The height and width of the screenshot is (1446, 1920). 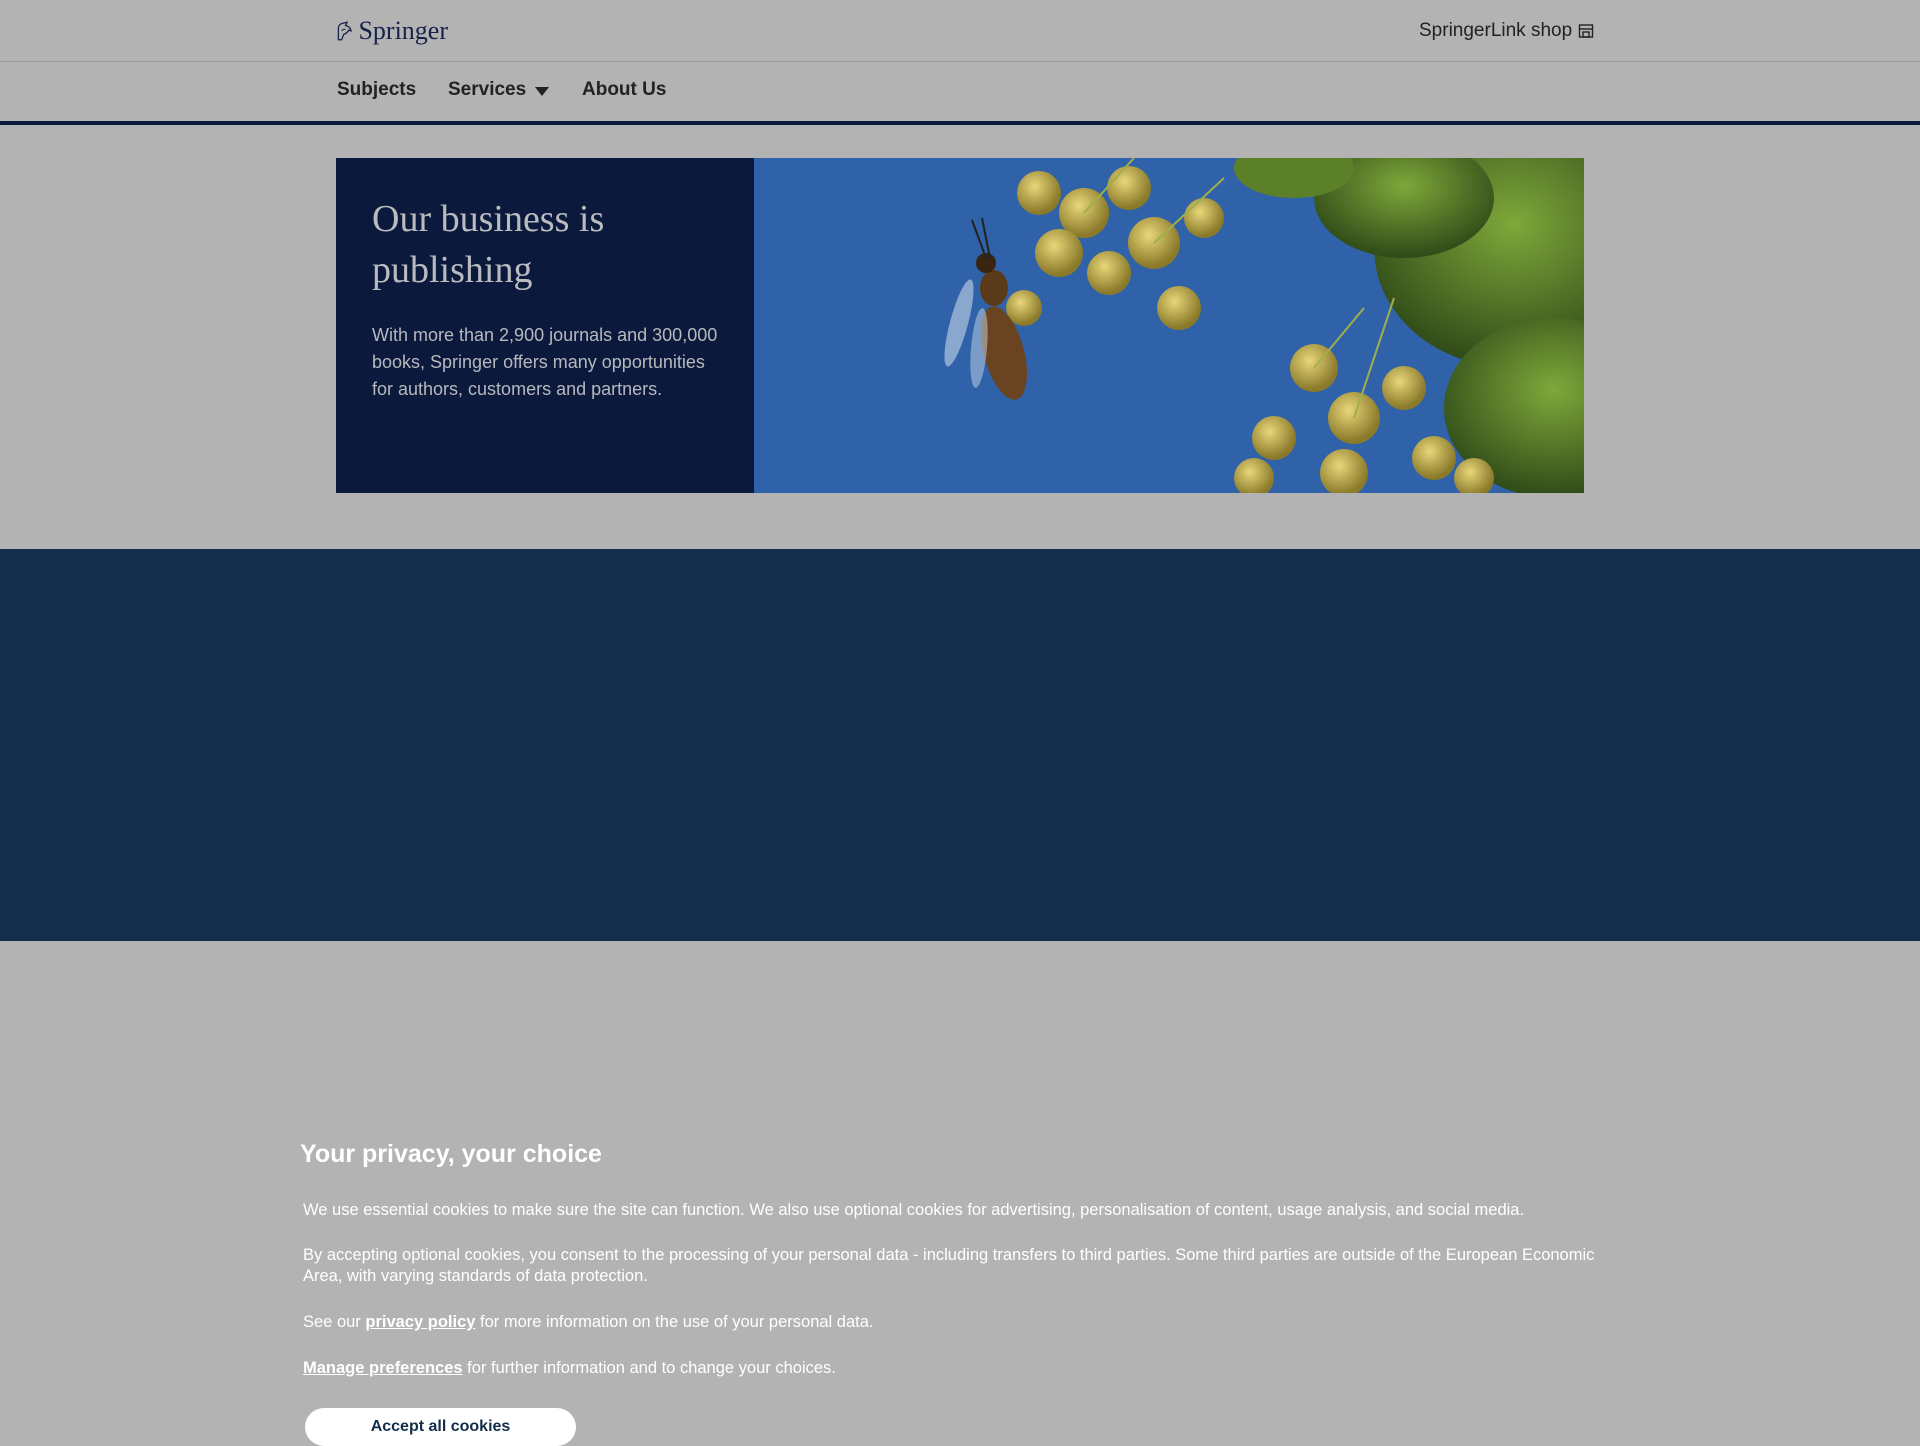 What do you see at coordinates (420, 1322) in the screenshot?
I see `privacy-policy-link: privacy policy` at bounding box center [420, 1322].